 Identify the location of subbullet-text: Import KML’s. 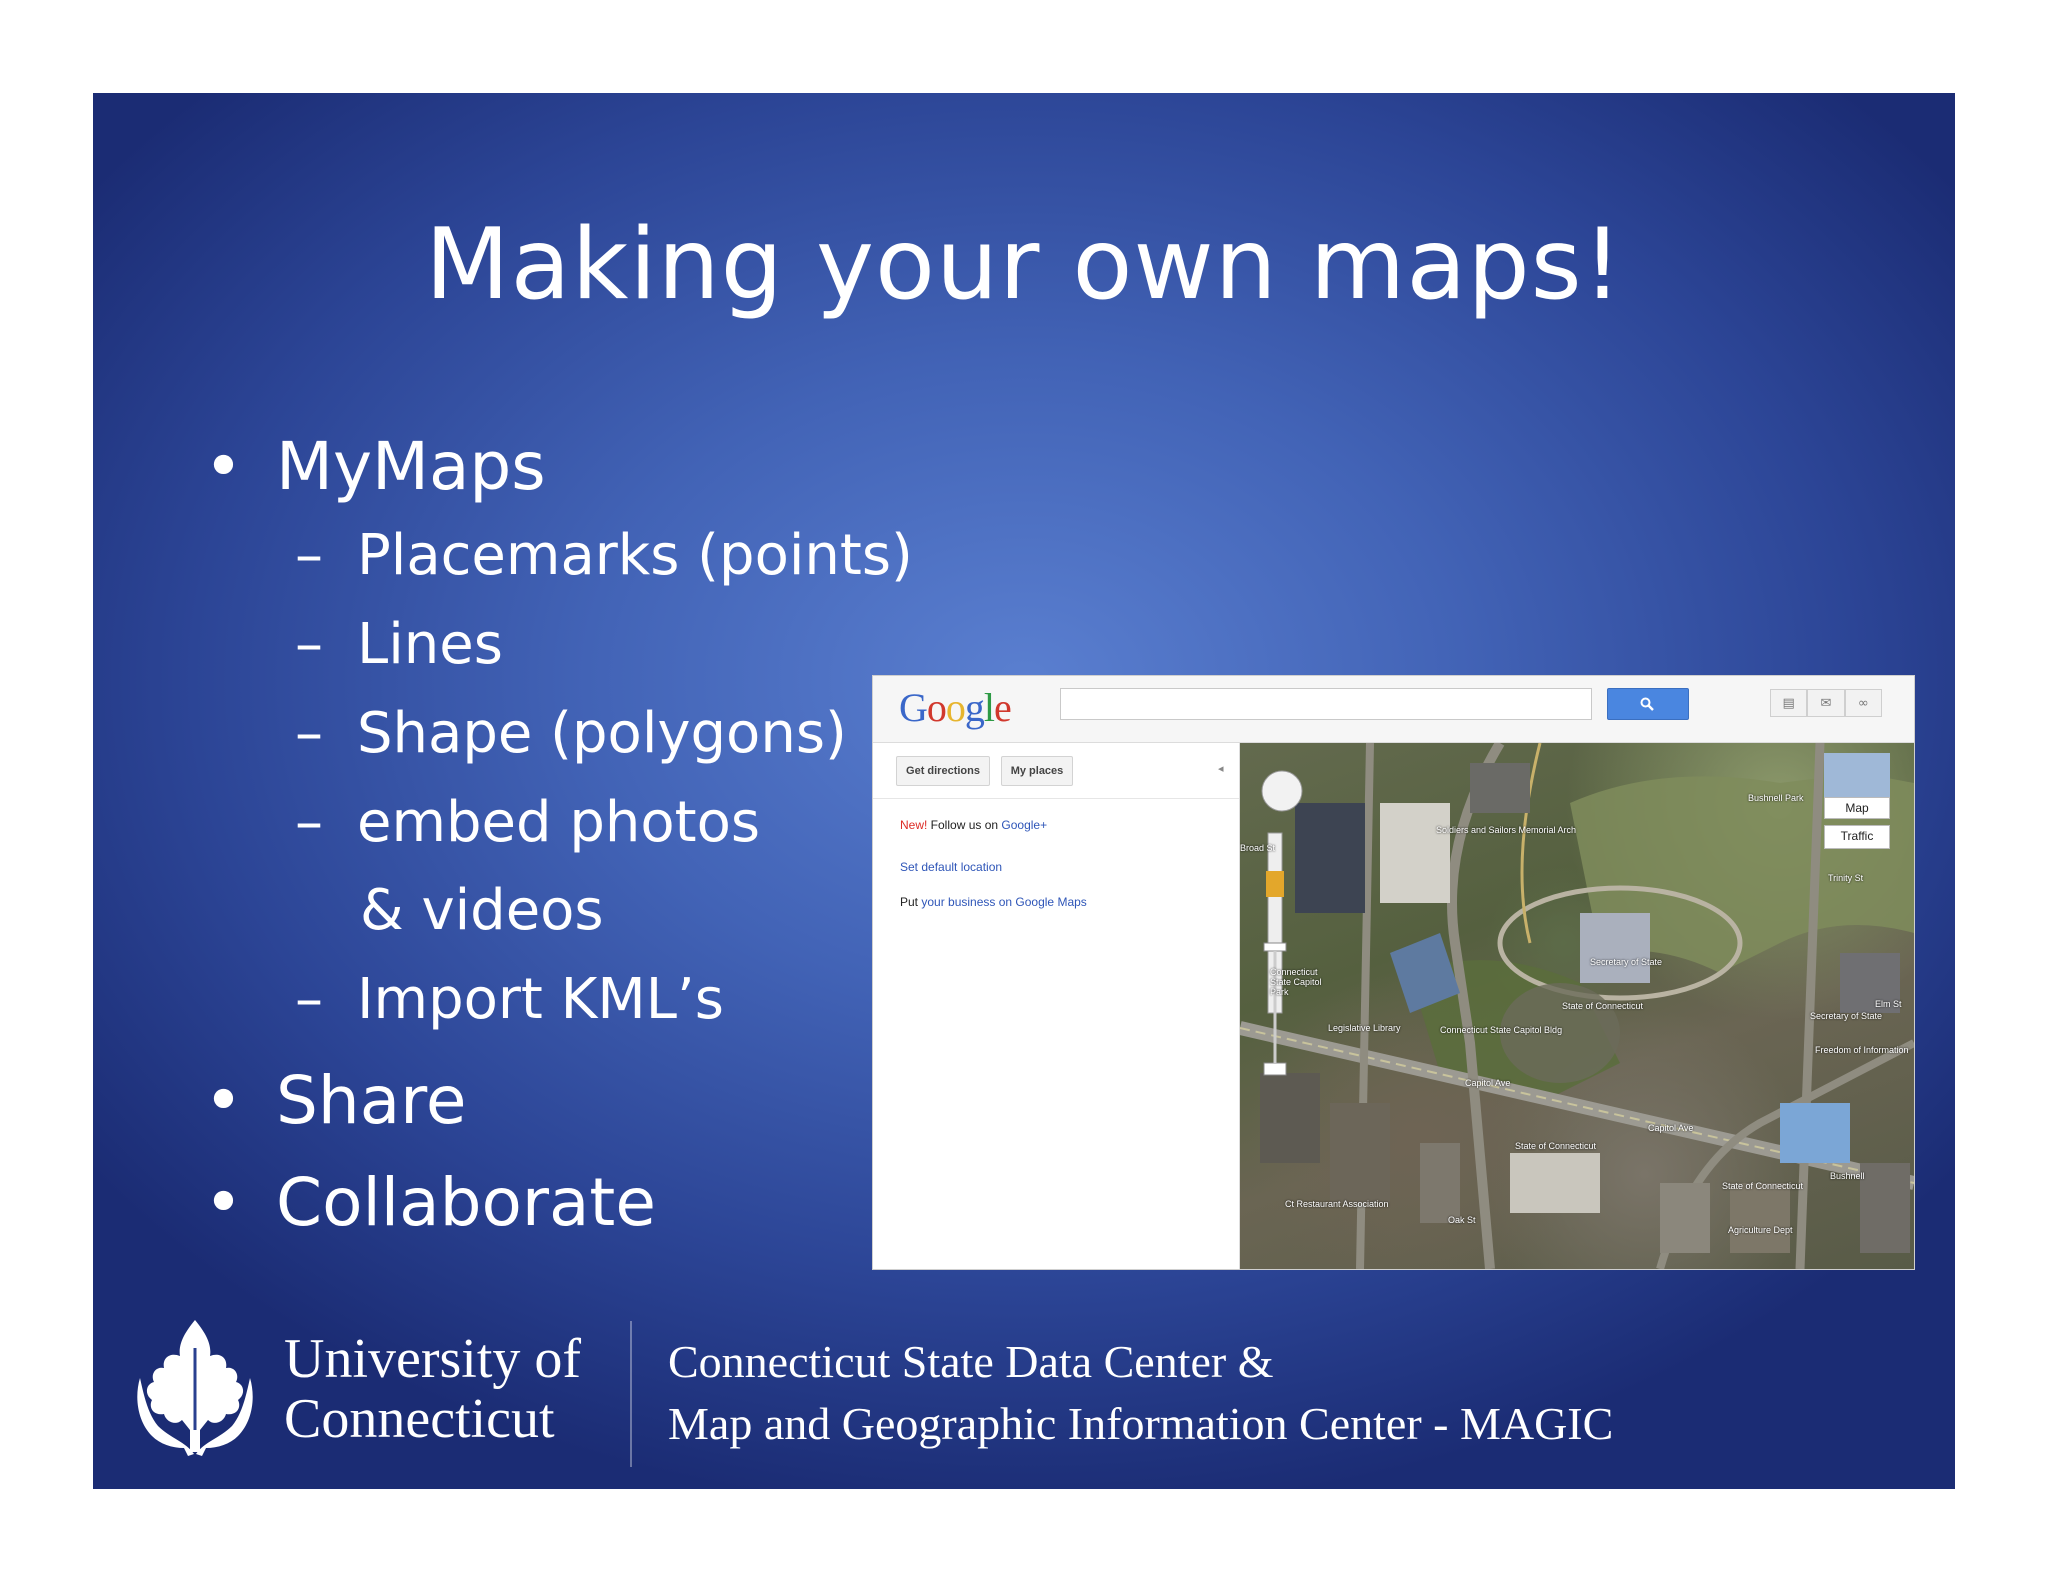
(540, 999).